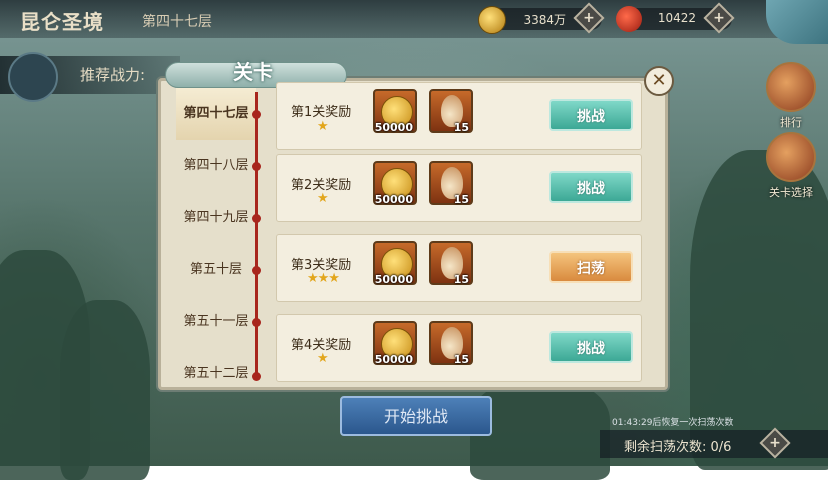 Image resolution: width=828 pixels, height=480 pixels. What do you see at coordinates (416, 416) in the screenshot?
I see `start-challenge-button: 开始挑战` at bounding box center [416, 416].